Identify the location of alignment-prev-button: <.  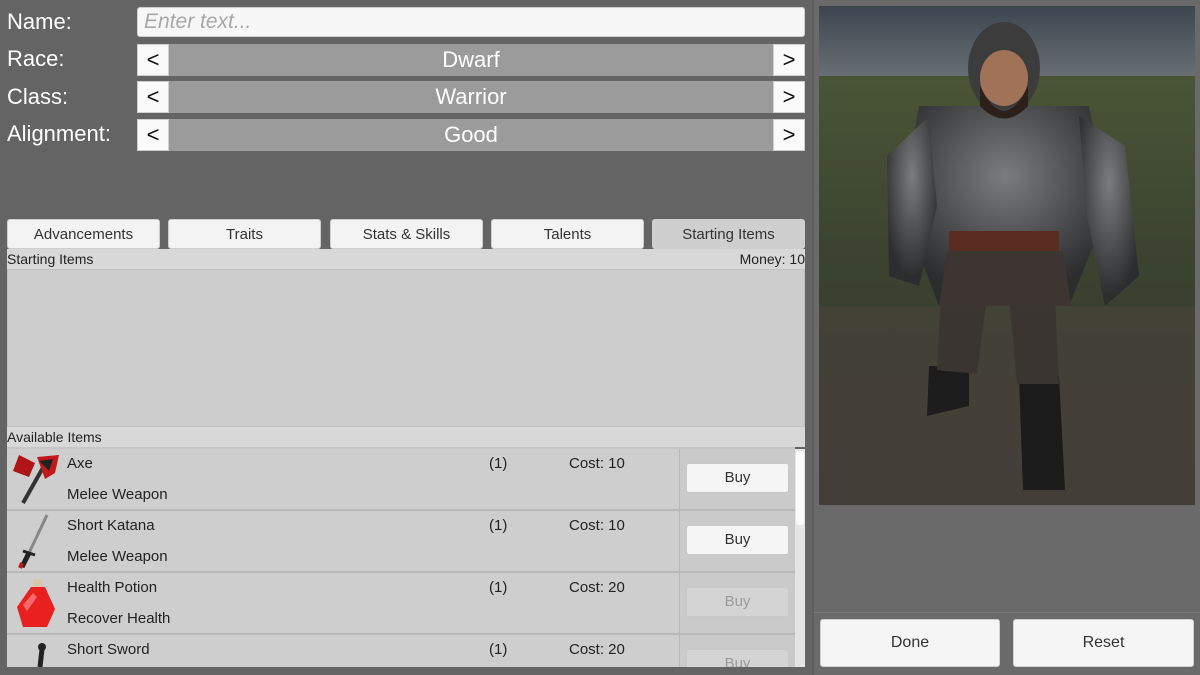
(153, 135).